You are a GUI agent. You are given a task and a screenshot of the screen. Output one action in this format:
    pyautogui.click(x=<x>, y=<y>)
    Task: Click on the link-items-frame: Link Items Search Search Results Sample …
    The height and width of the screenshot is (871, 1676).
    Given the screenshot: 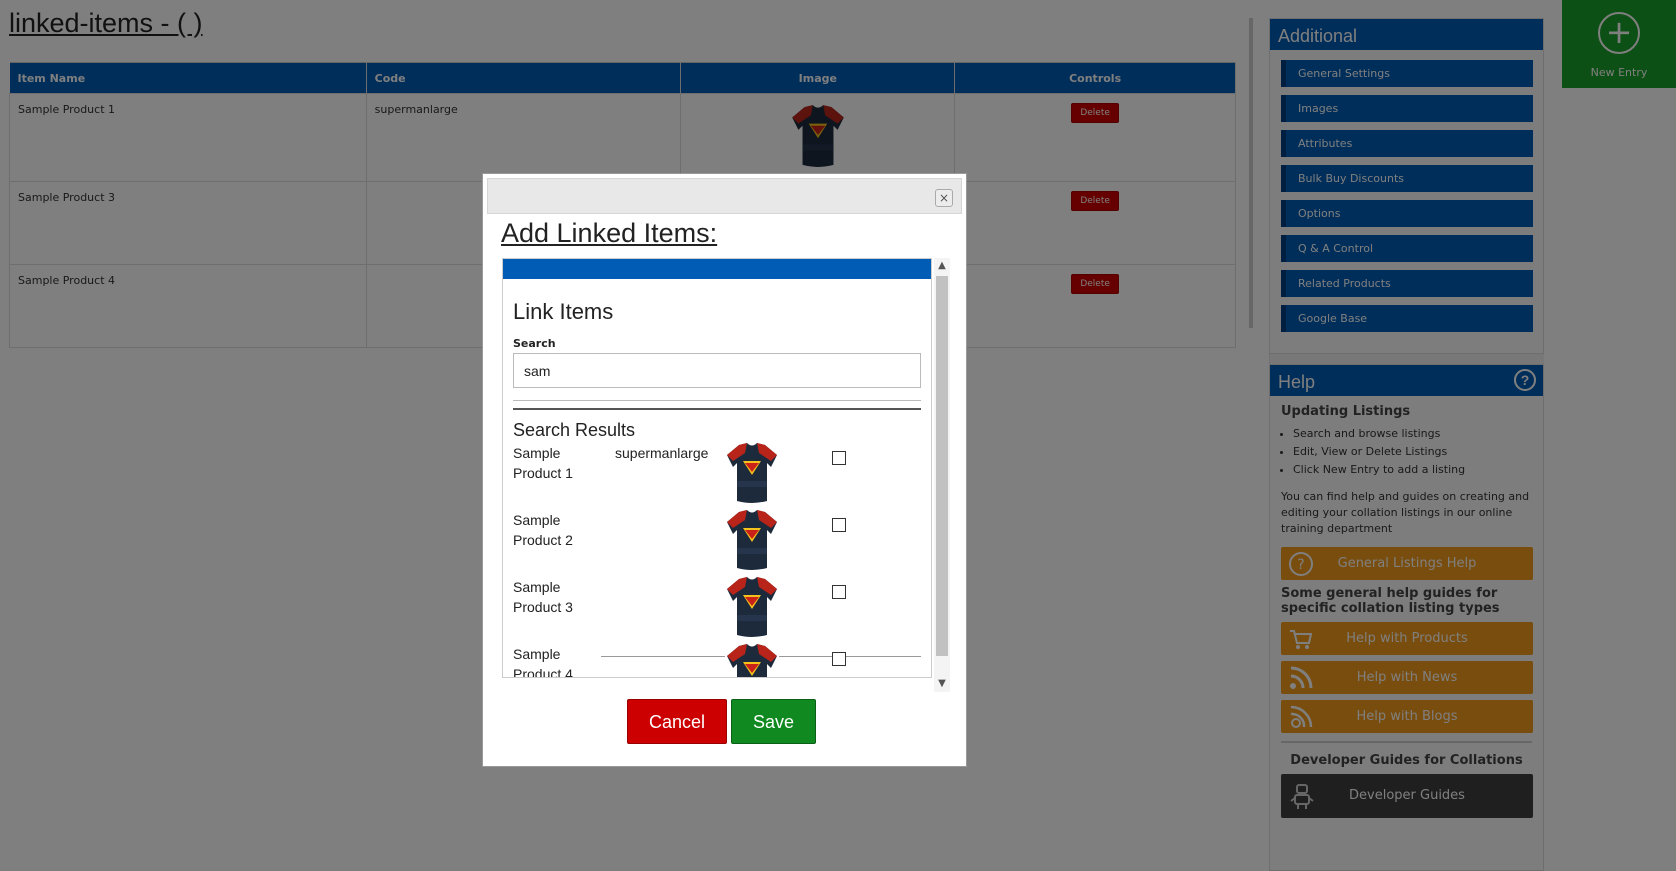 What is the action you would take?
    pyautogui.click(x=717, y=468)
    